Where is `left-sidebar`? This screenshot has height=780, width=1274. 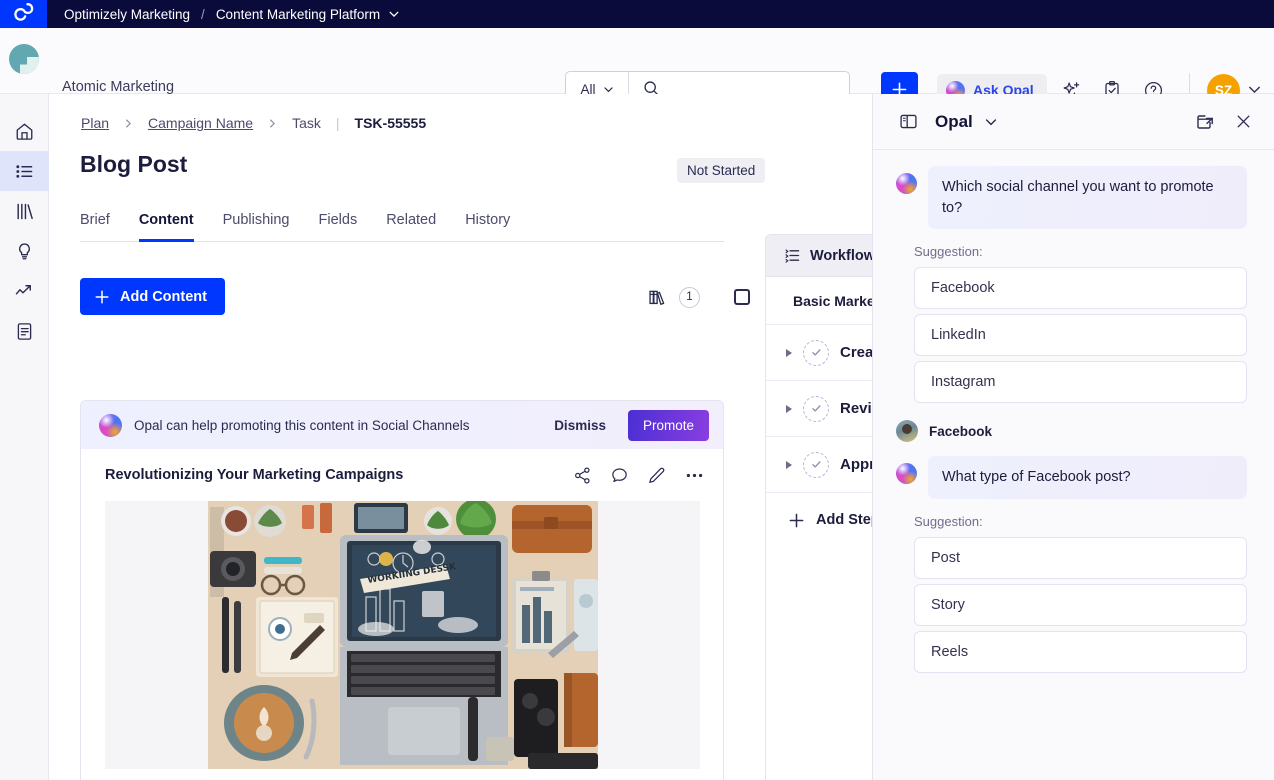
left-sidebar is located at coordinates (24, 437).